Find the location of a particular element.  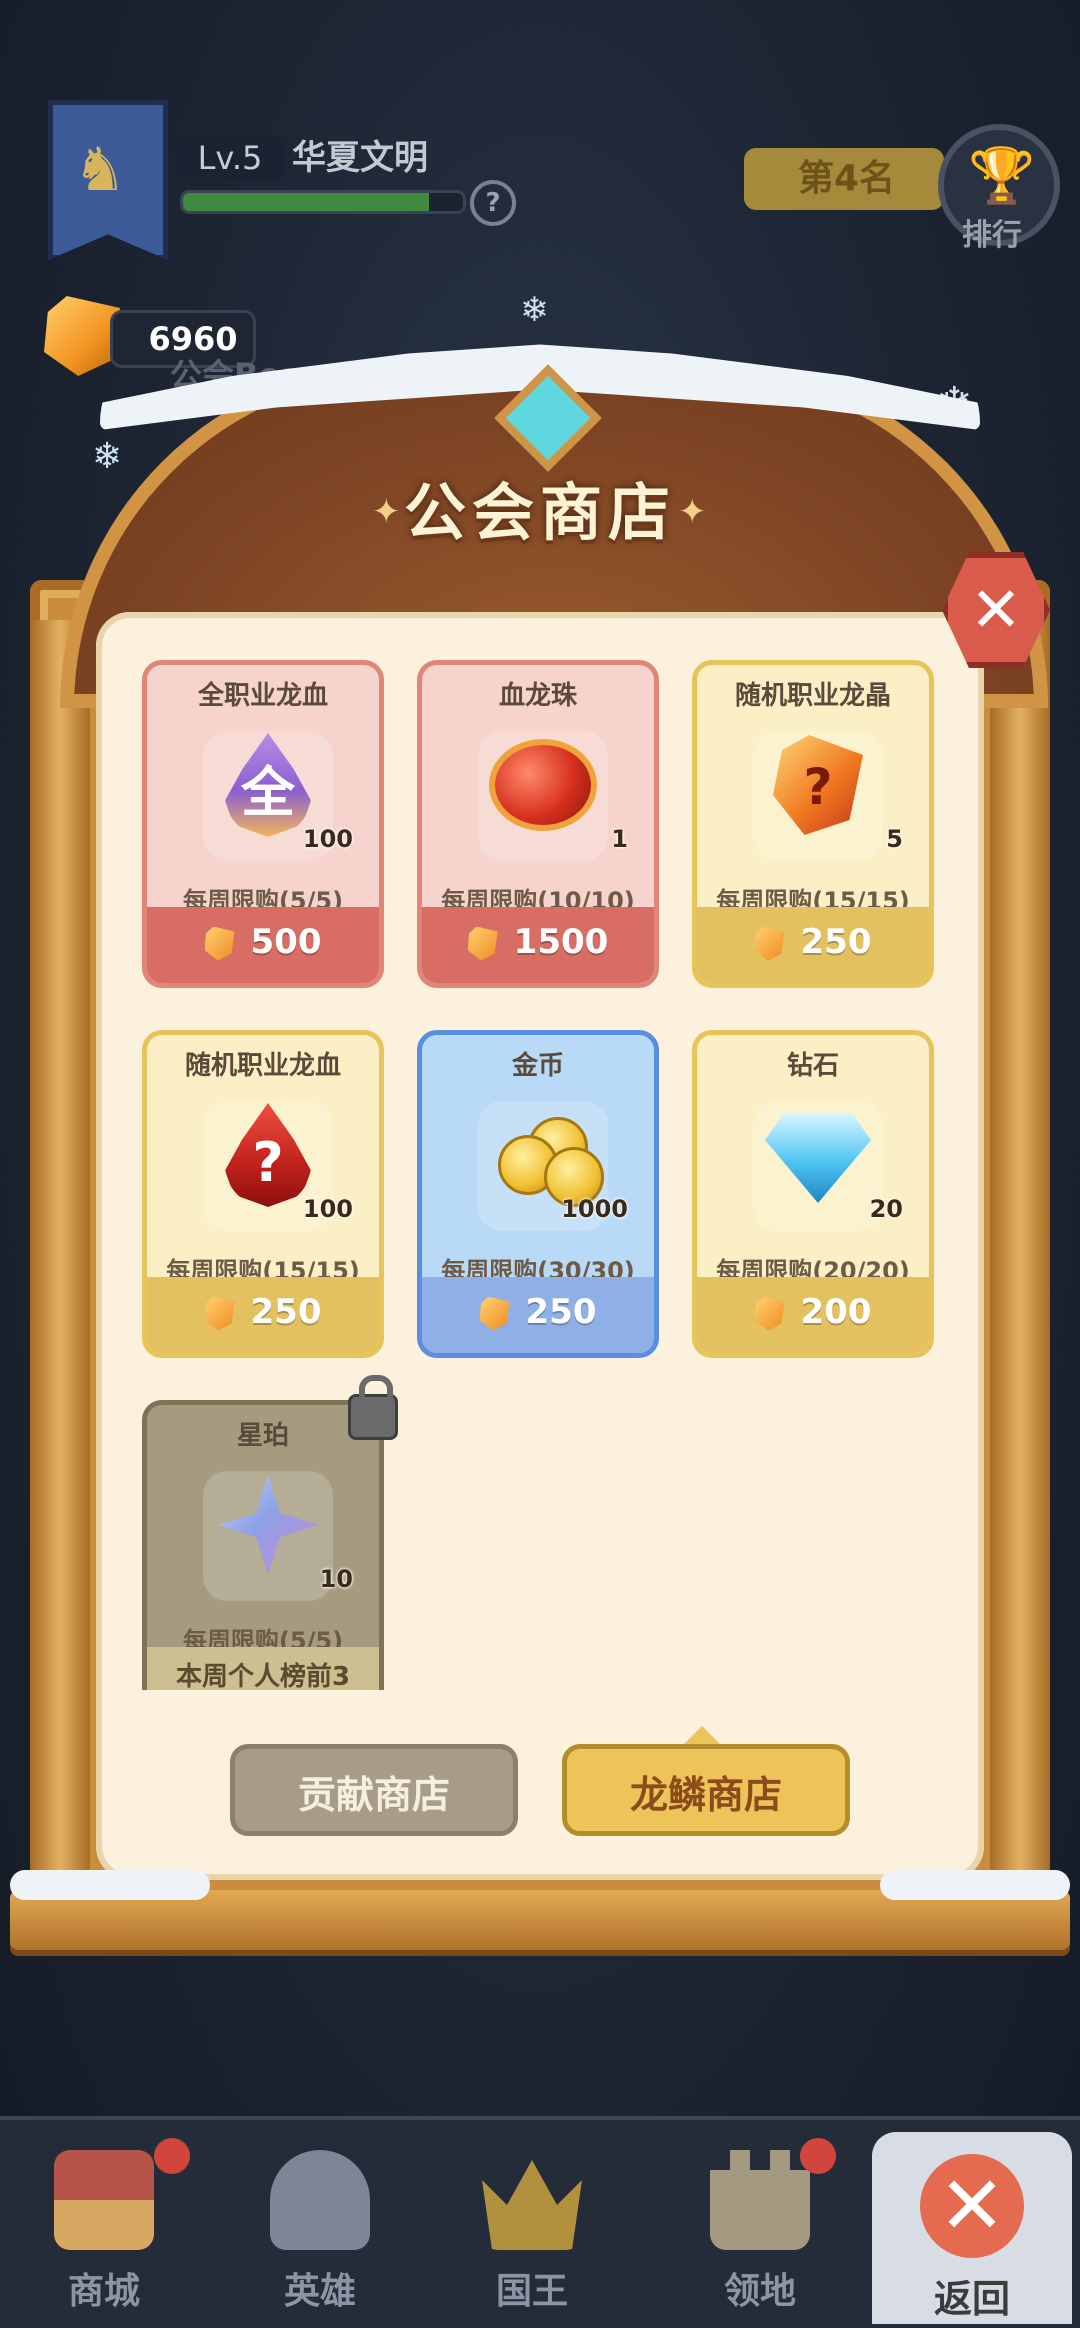

shop-item-card: 钻石 20 每周限购(20/20) 200 is located at coordinates (813, 1194).